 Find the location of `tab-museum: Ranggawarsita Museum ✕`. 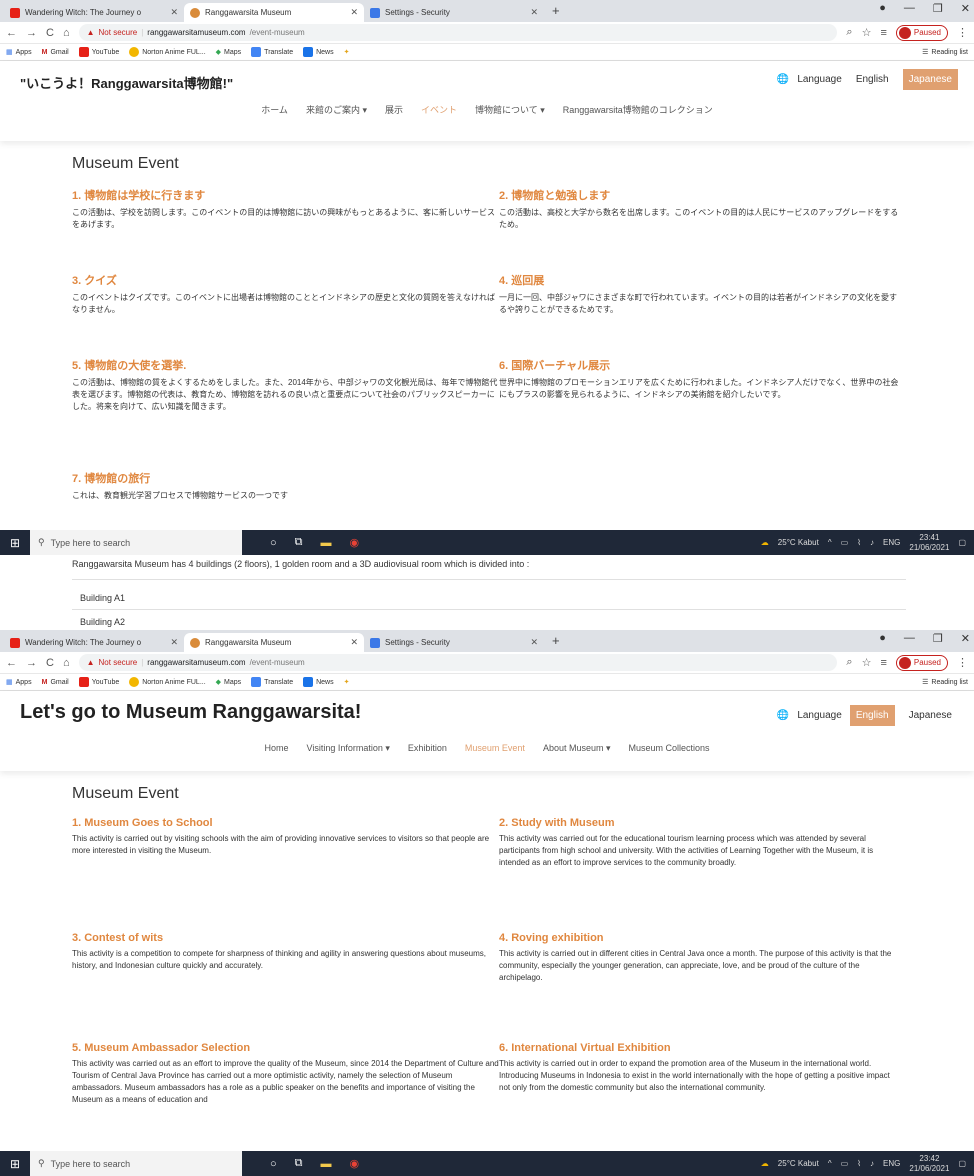

tab-museum: Ranggawarsita Museum ✕ is located at coordinates (274, 12).